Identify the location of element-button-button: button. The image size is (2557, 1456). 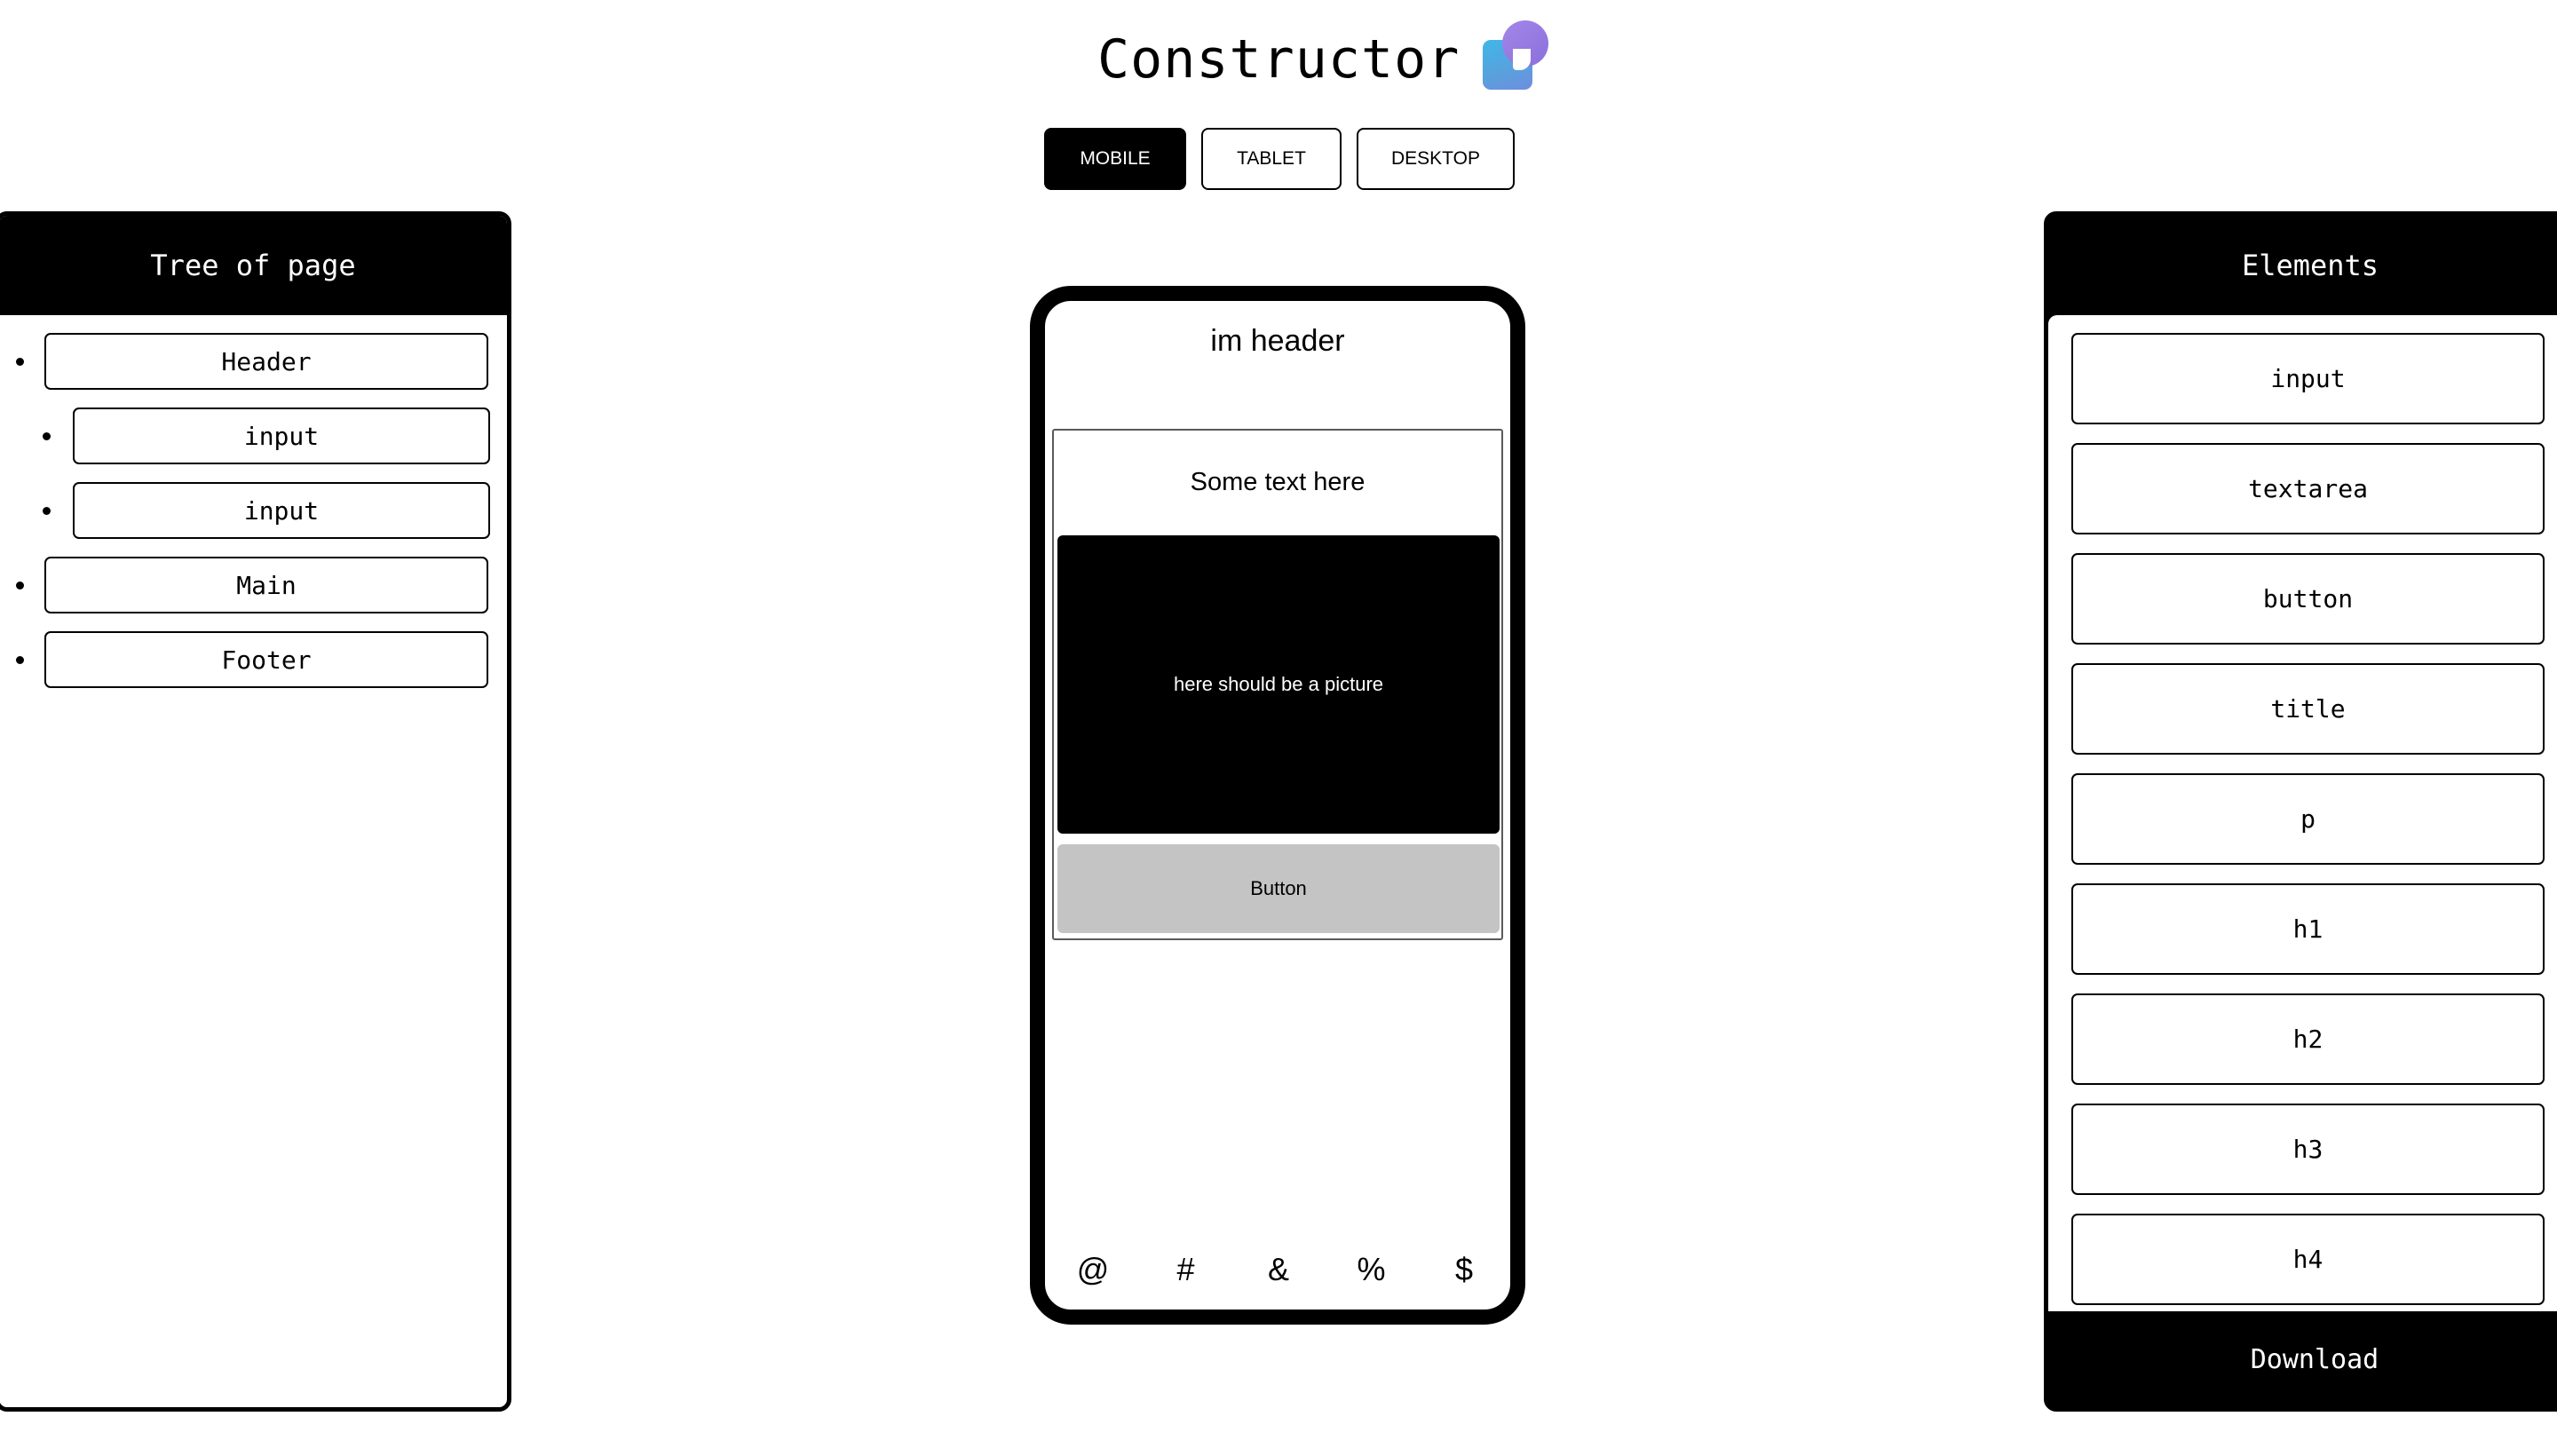
(2308, 599).